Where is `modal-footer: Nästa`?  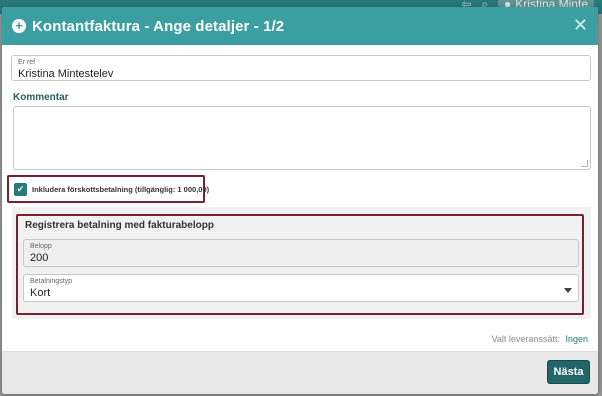 modal-footer: Nästa is located at coordinates (300, 372).